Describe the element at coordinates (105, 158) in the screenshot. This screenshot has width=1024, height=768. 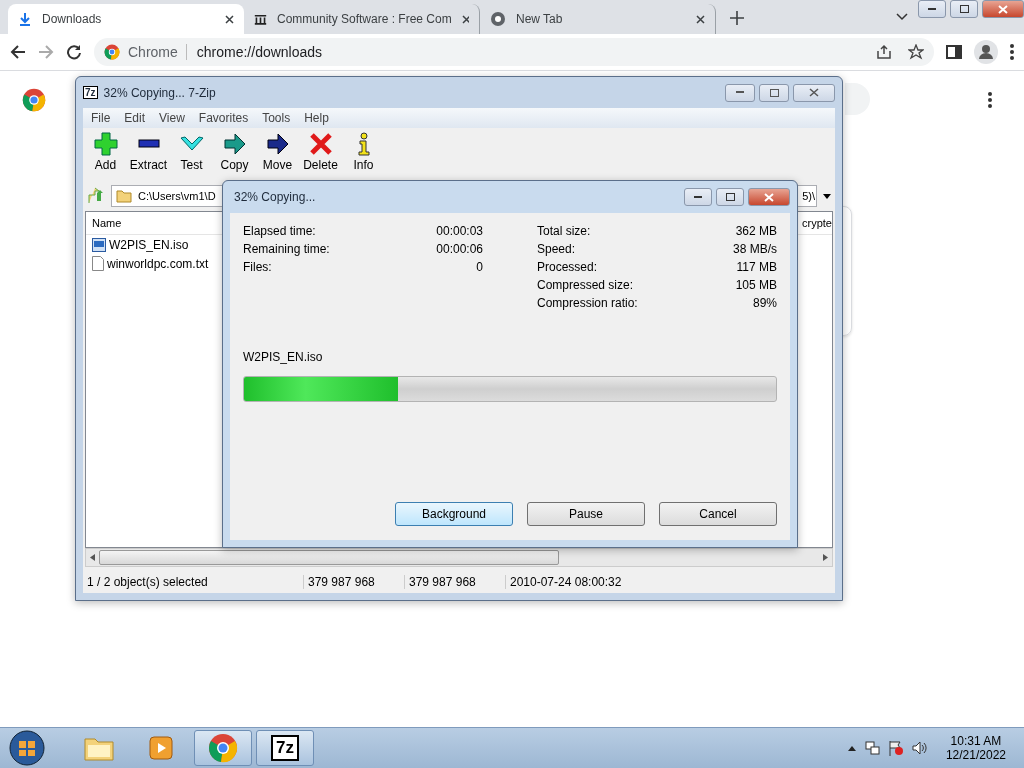
I see `toolbar-button: Add` at that location.